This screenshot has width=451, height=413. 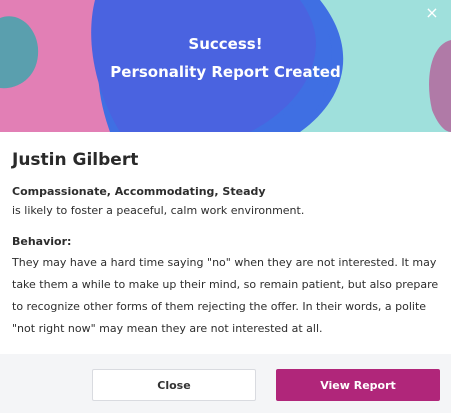 I want to click on close-icon: ×, so click(x=432, y=13).